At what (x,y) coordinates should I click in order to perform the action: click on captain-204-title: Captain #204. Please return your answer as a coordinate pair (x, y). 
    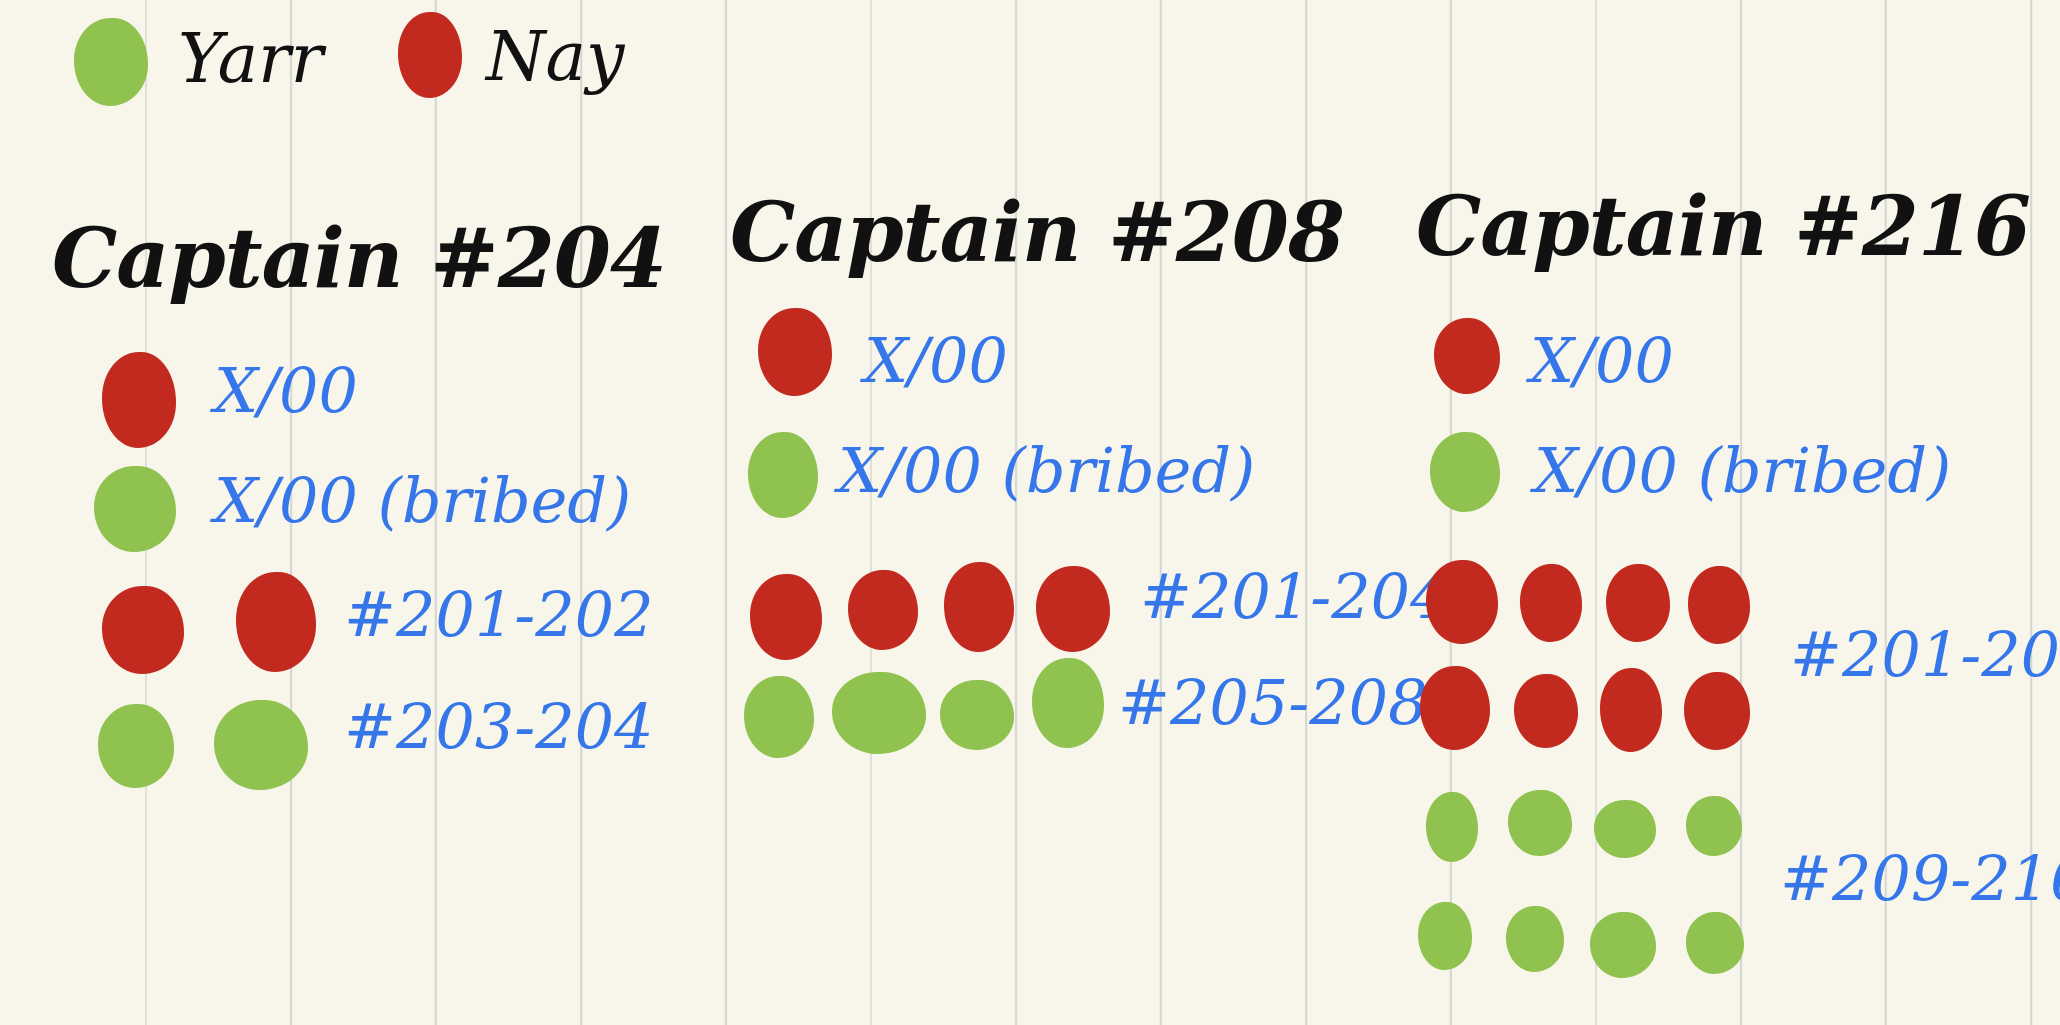
    Looking at the image, I should click on (359, 259).